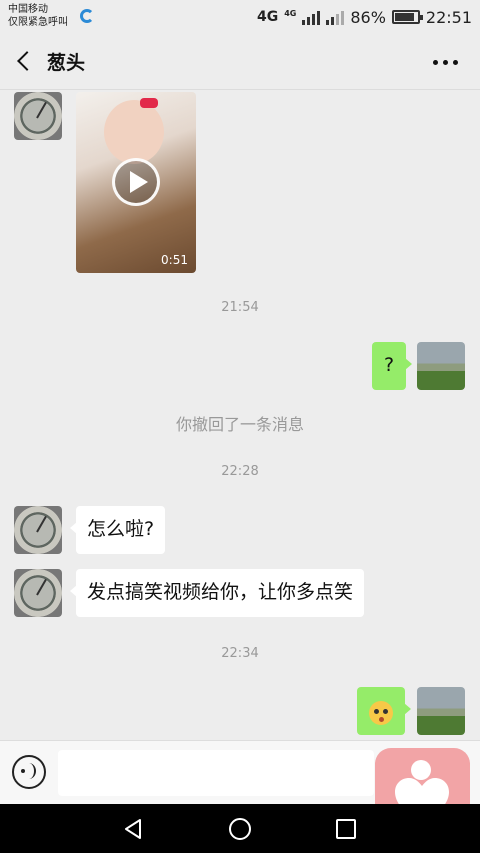  I want to click on network-type-small: 4G, so click(290, 13).